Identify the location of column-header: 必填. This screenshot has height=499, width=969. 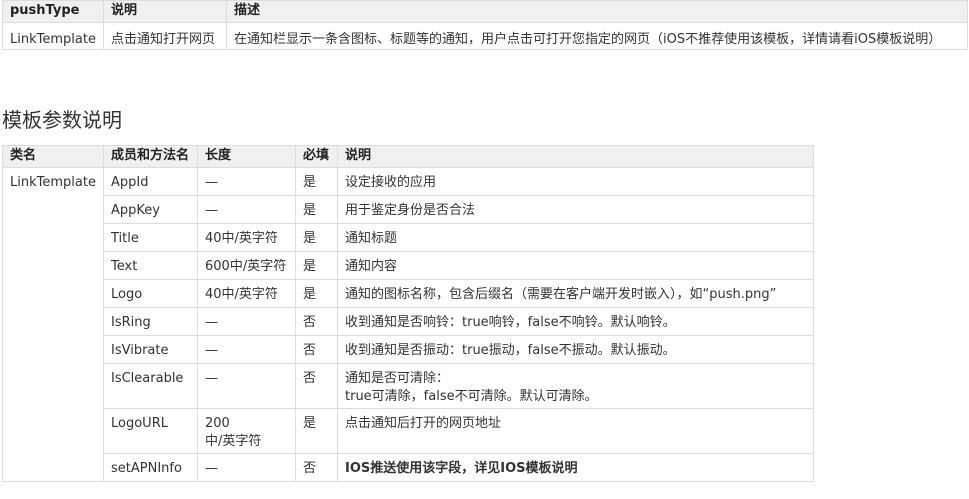
(316, 156).